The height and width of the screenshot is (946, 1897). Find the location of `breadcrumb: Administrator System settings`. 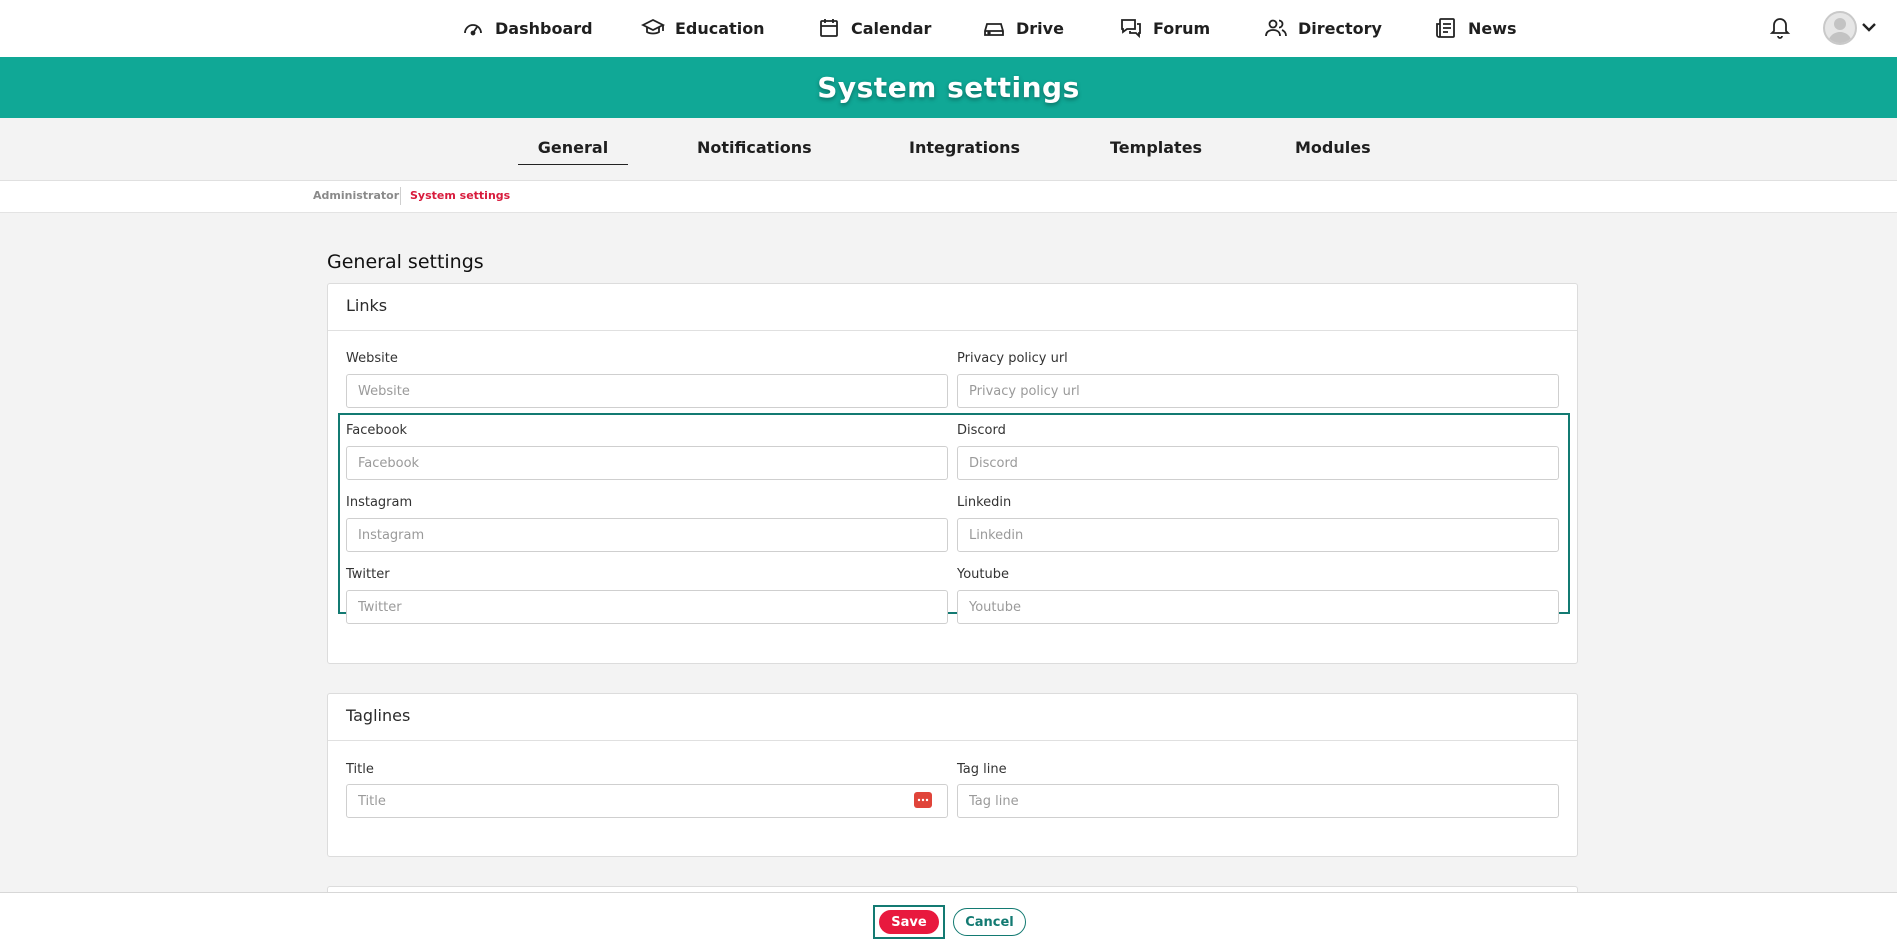

breadcrumb: Administrator System settings is located at coordinates (948, 197).